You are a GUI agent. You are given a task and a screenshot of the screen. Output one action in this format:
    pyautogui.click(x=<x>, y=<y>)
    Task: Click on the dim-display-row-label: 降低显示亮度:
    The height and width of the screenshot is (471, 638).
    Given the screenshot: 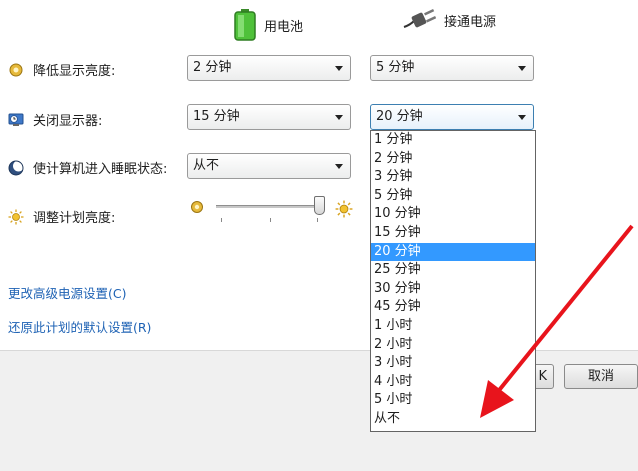 What is the action you would take?
    pyautogui.click(x=61, y=69)
    